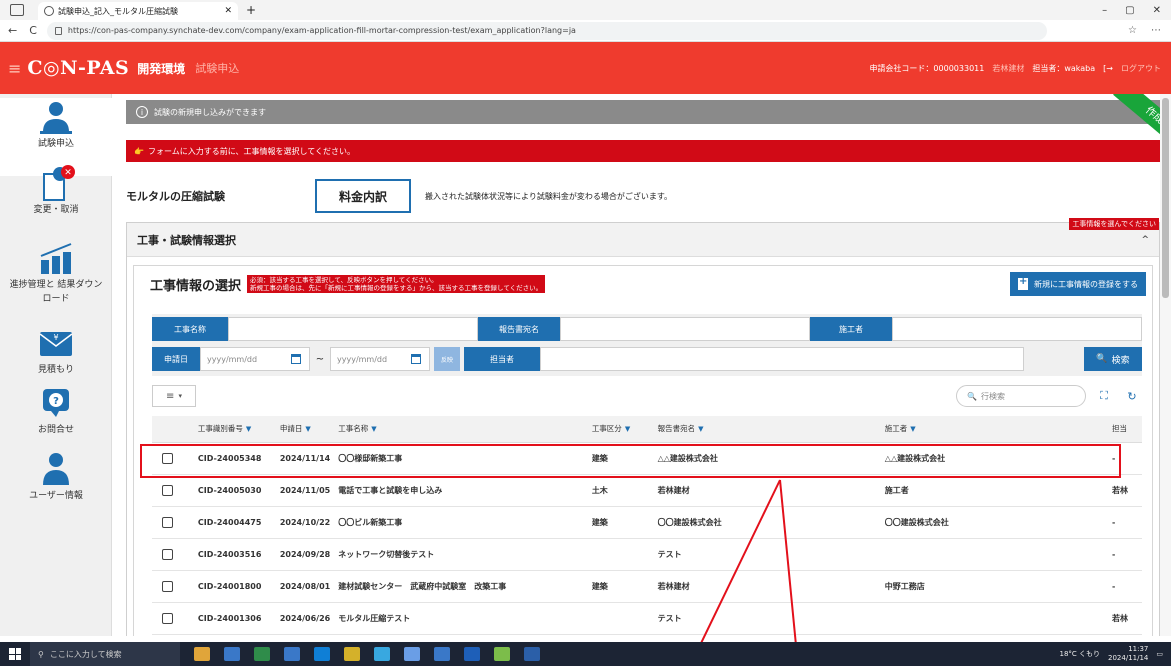 Image resolution: width=1171 pixels, height=666 pixels. Describe the element at coordinates (105, 654) in the screenshot. I see `taskbar-search: ⚲ ここに入力して検索` at that location.